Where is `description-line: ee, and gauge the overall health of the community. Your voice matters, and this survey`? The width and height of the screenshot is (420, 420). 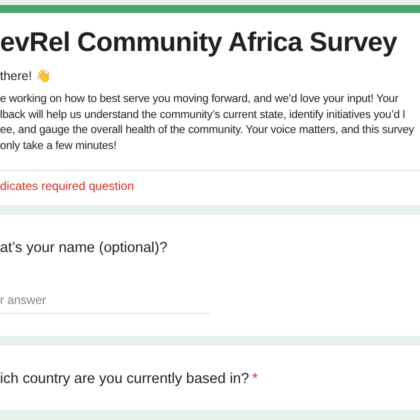
description-line: ee, and gauge the overall health of the community. Your voice matters, and this survey is located at coordinates (208, 130).